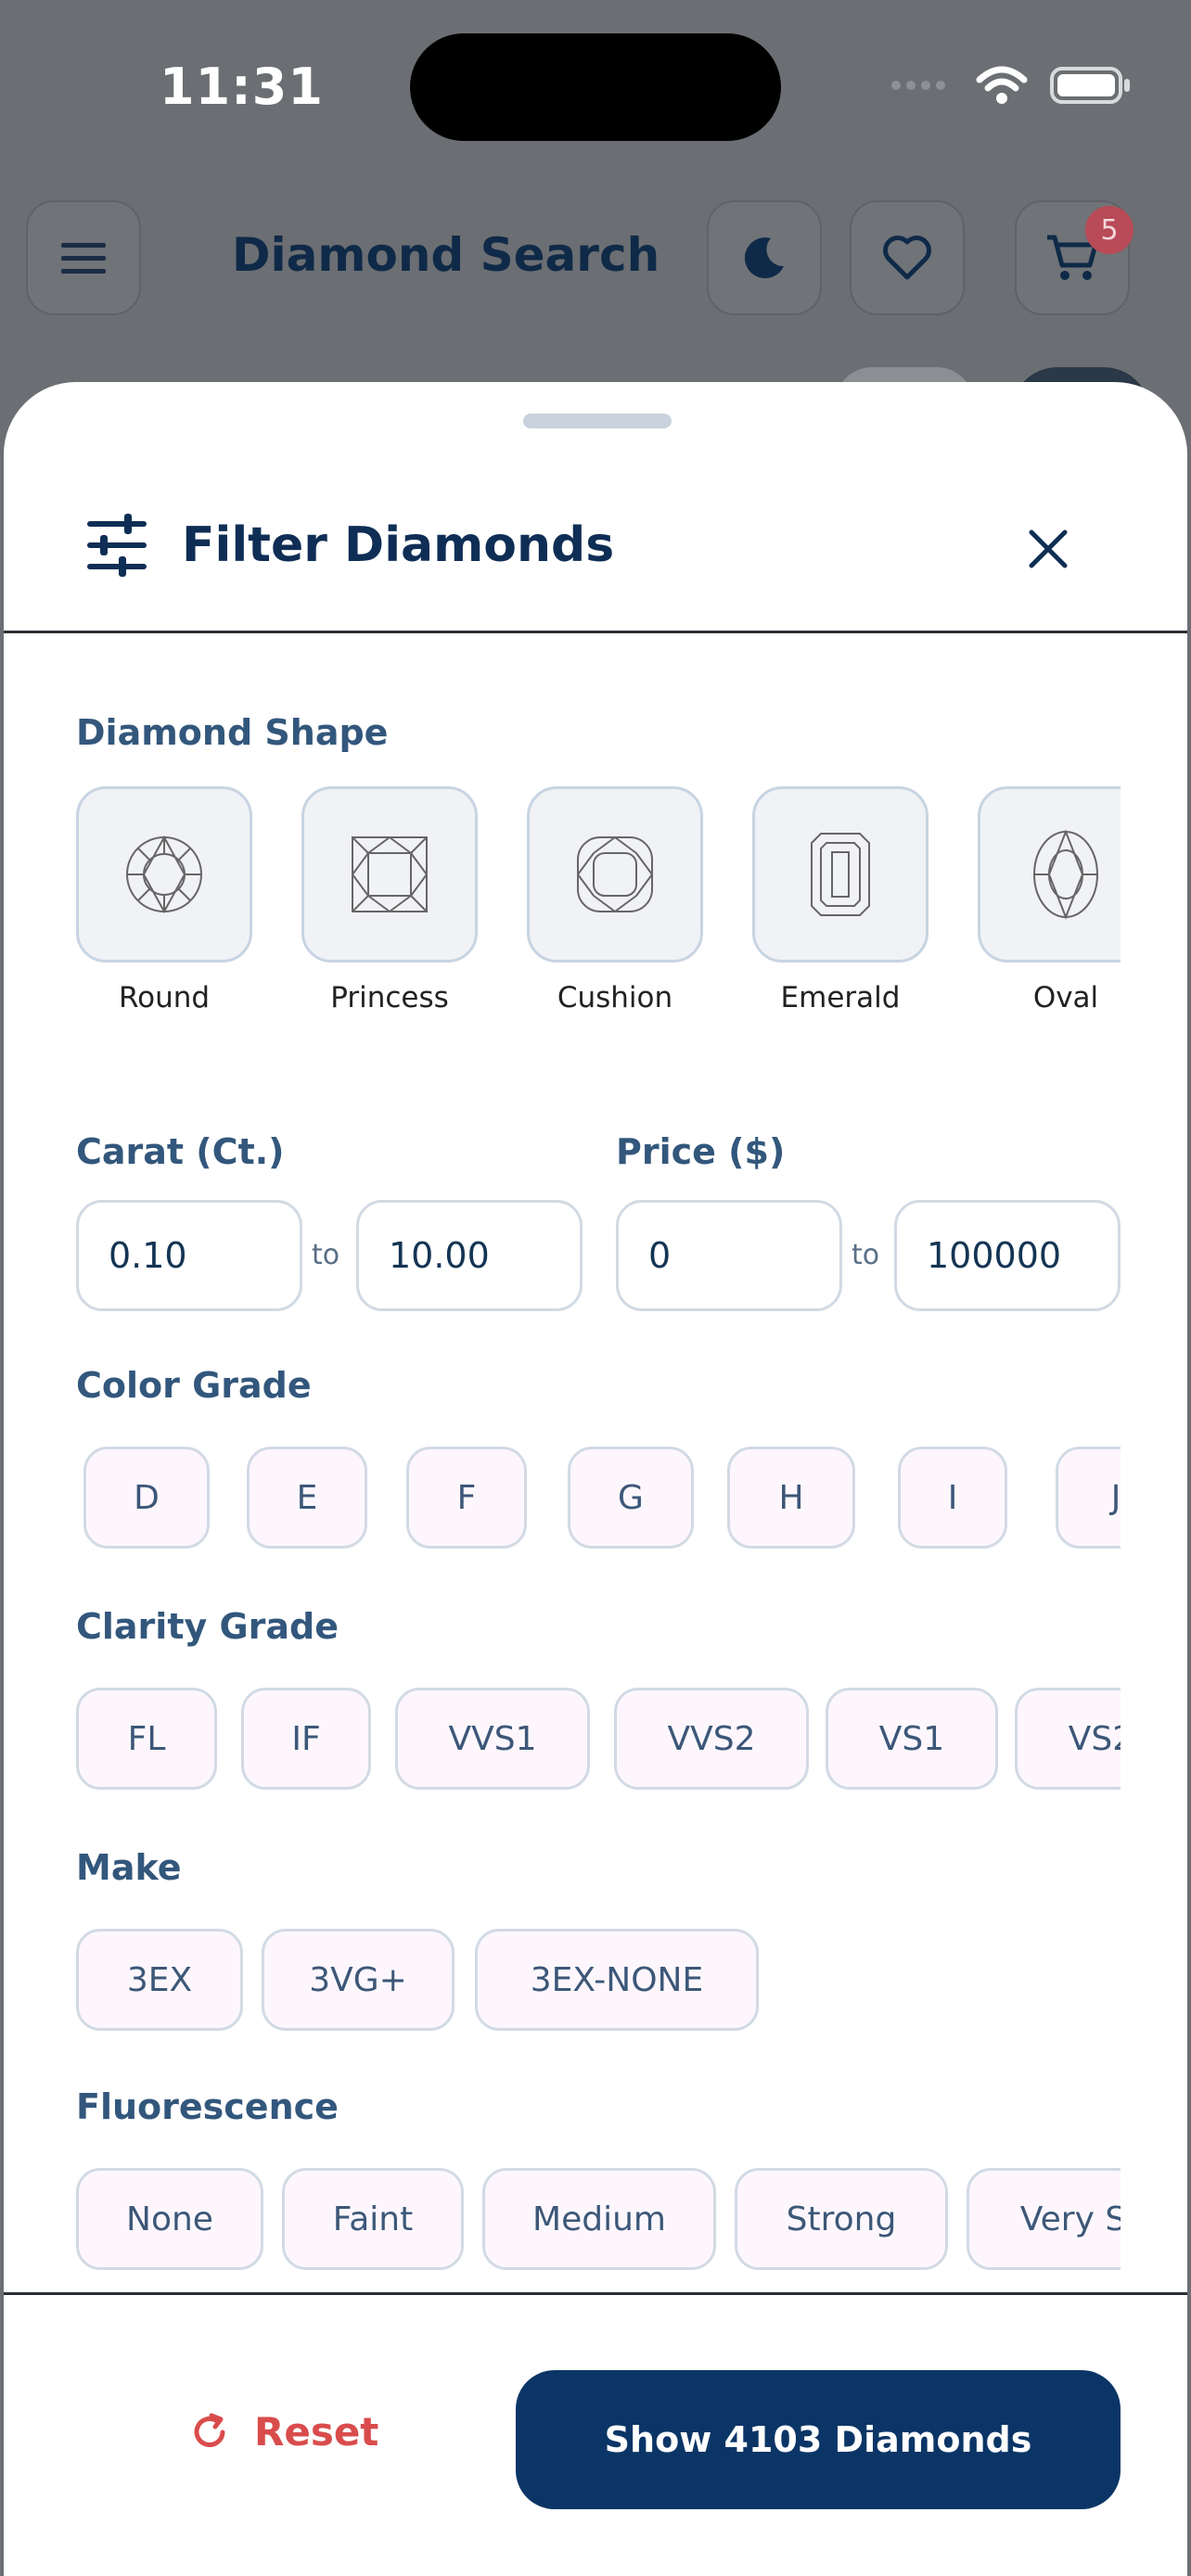  What do you see at coordinates (912, 1739) in the screenshot?
I see `clarity-chip-vs1: VS1` at bounding box center [912, 1739].